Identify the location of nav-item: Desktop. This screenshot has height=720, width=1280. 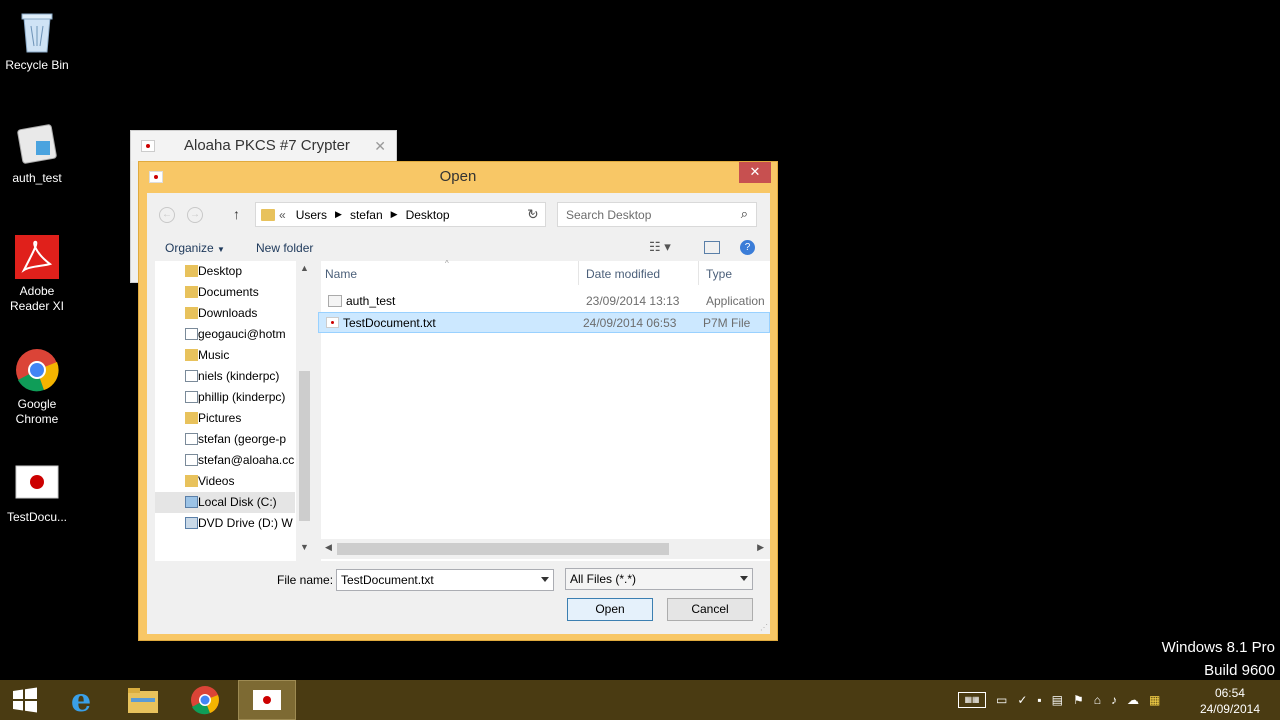
(225, 271).